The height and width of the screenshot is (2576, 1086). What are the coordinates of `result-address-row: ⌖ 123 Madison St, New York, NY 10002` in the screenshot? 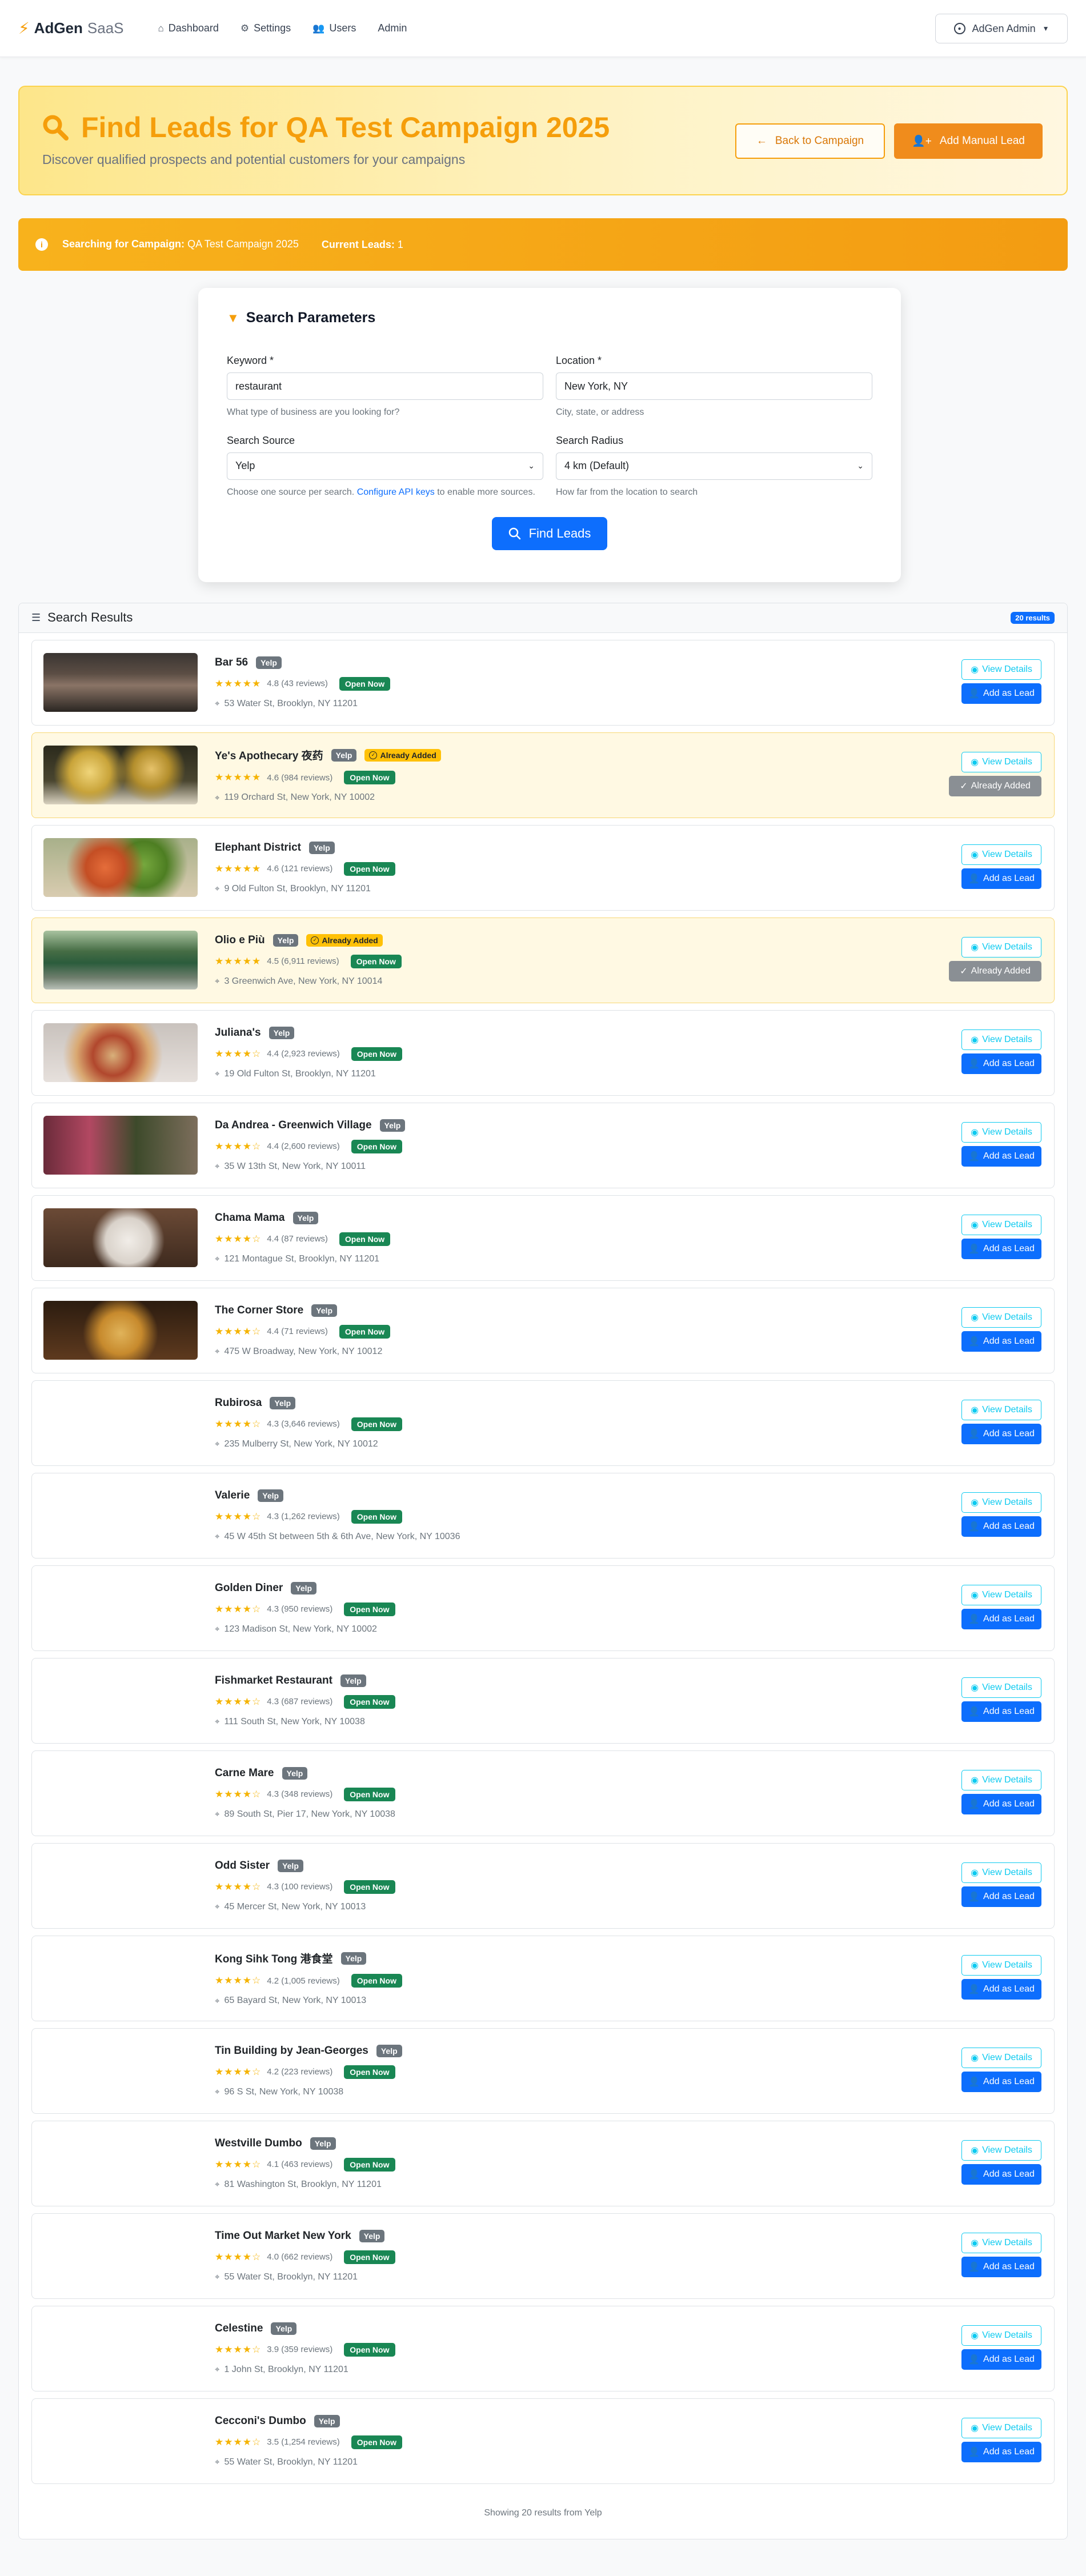 It's located at (305, 1629).